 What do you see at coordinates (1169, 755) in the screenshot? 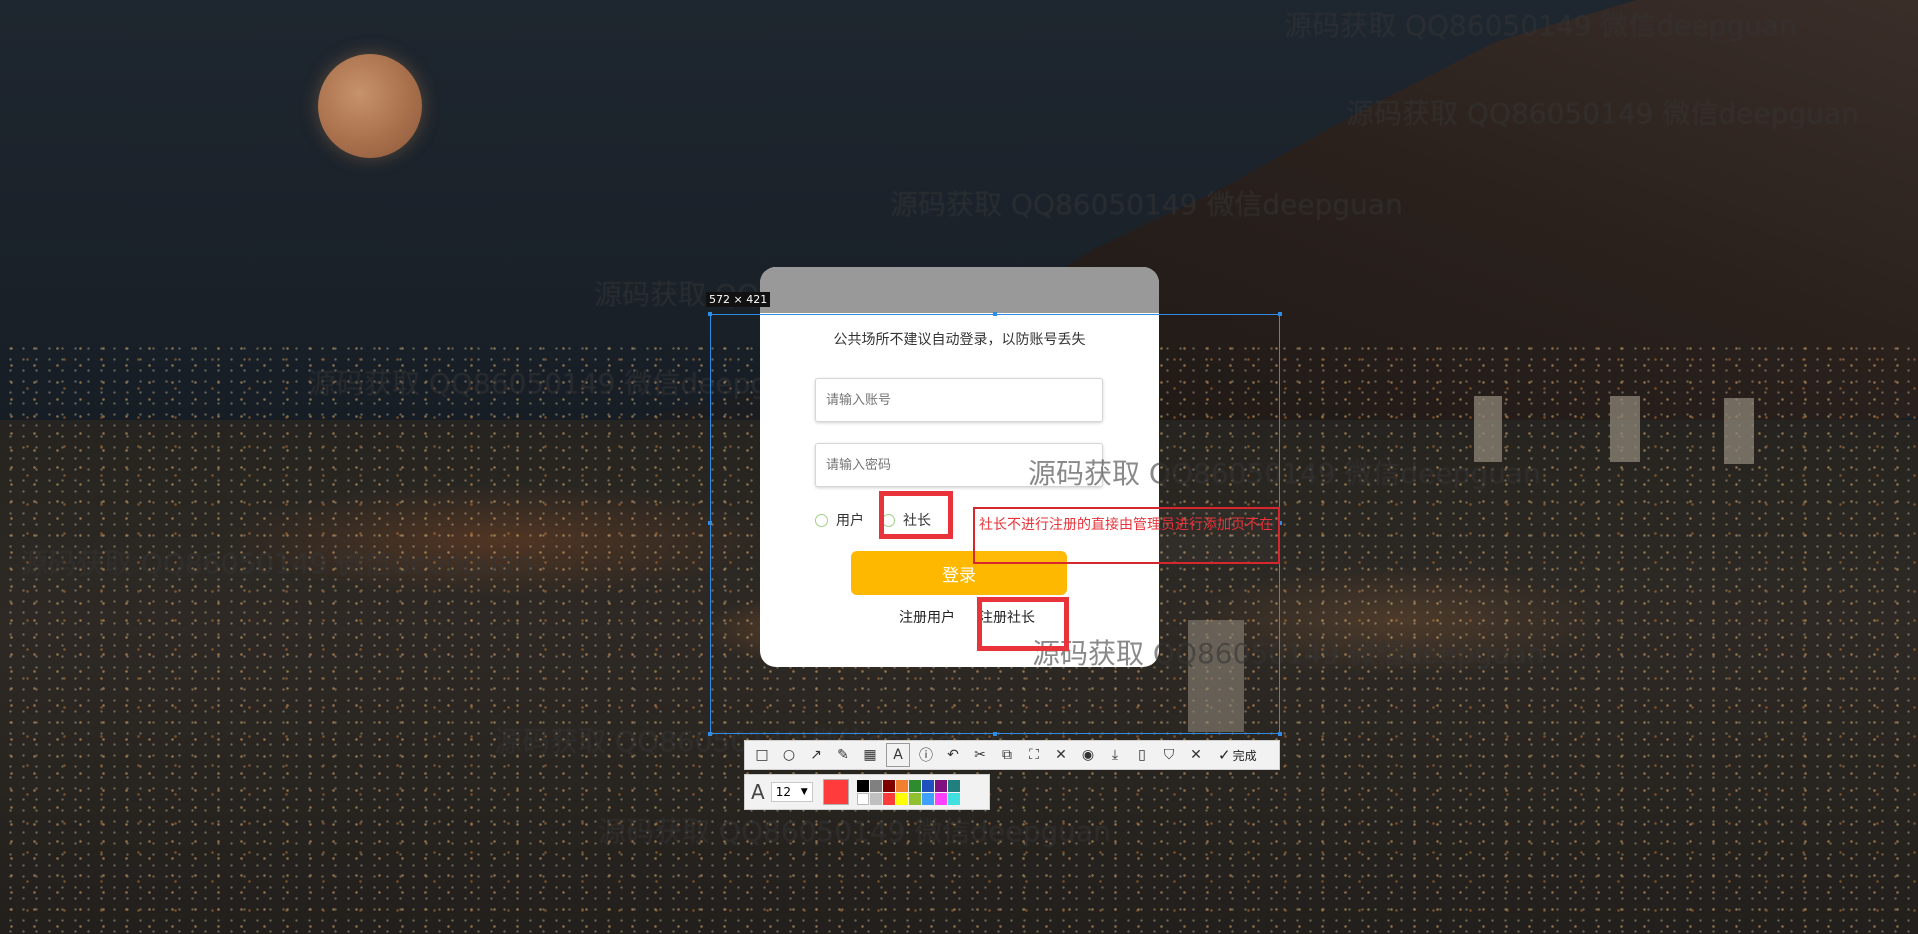
I see `bookmark-icon: ⛉` at bounding box center [1169, 755].